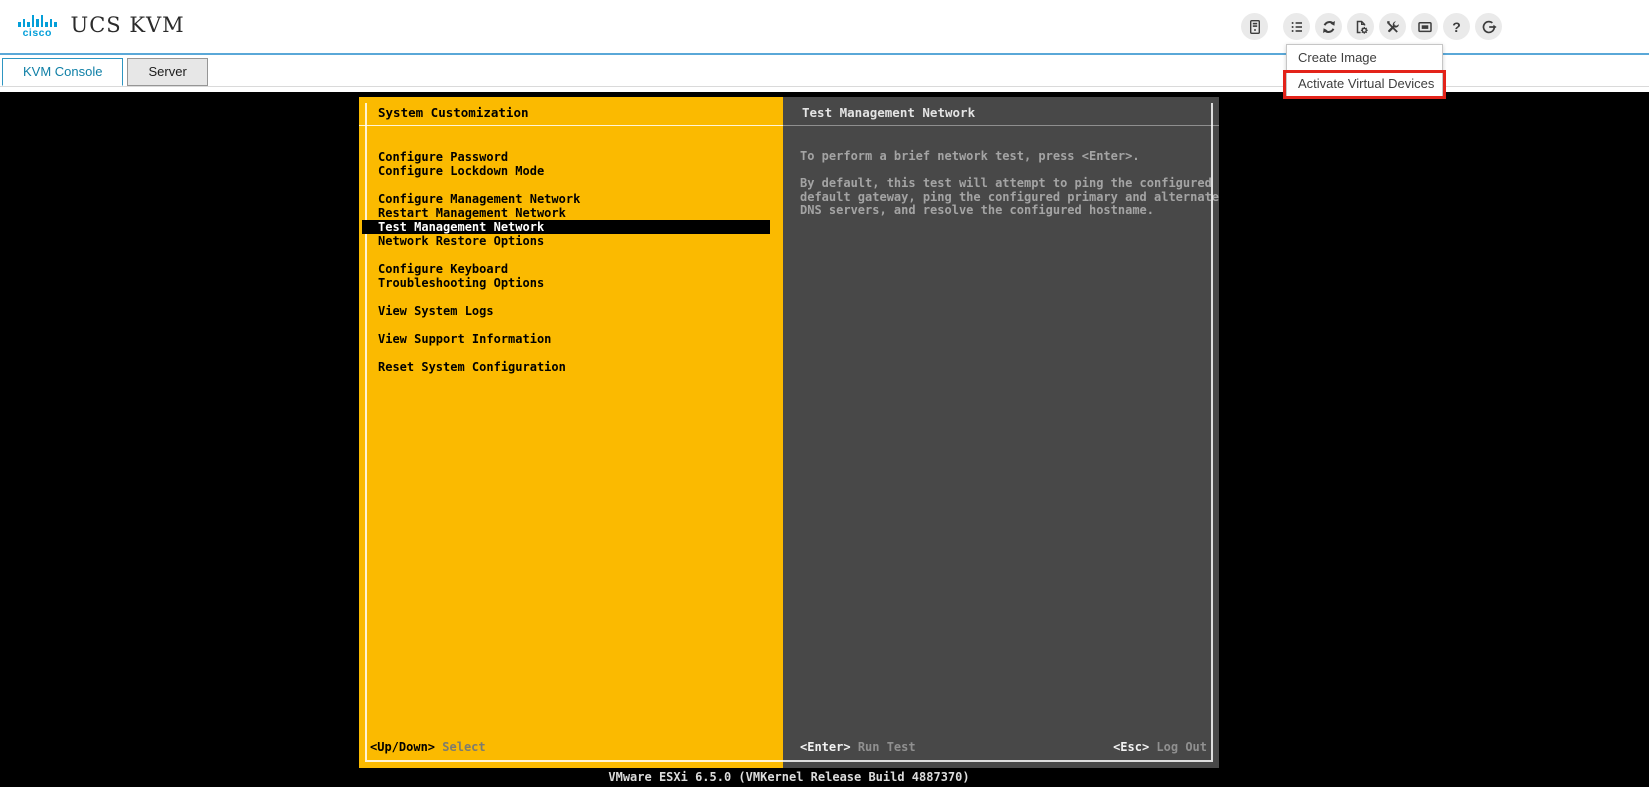  I want to click on cisco-logo: cisco, so click(37, 27).